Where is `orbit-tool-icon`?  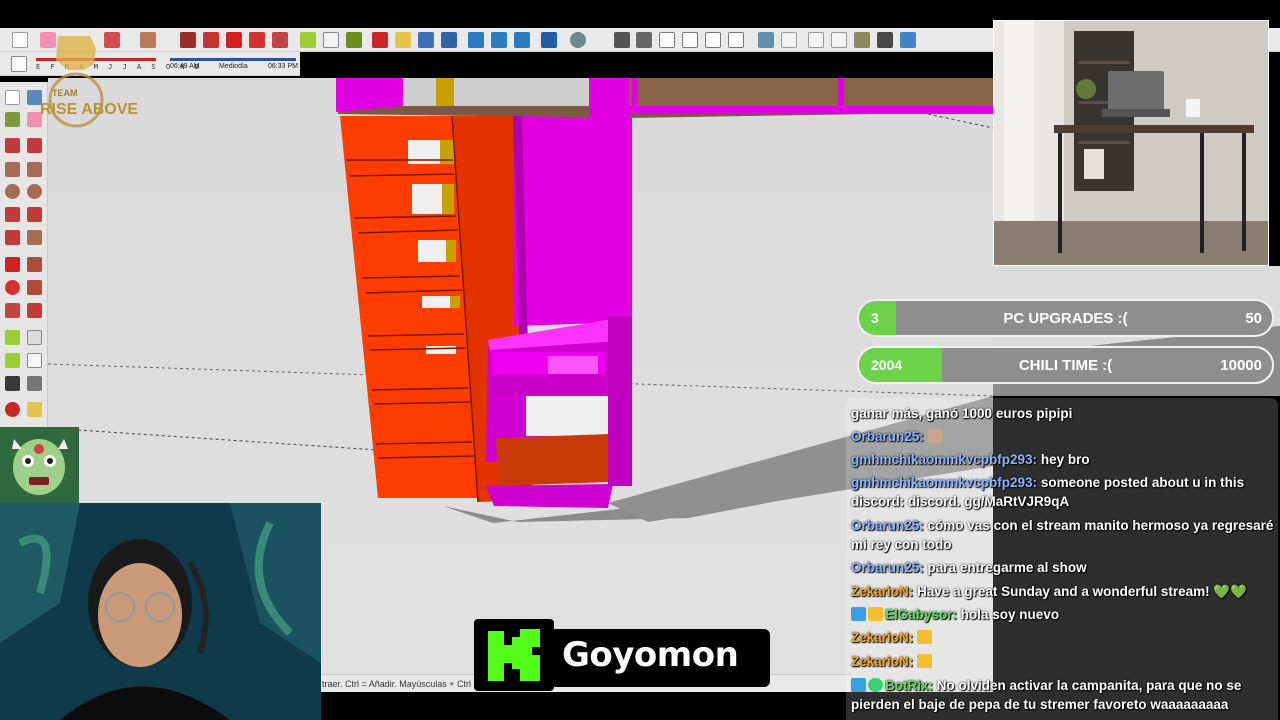
orbit-tool-icon is located at coordinates (380, 40).